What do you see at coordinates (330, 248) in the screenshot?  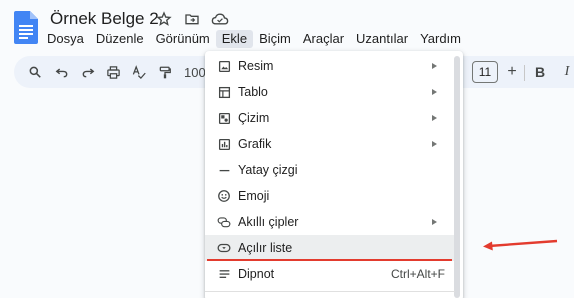 I see `menu-item-dropdown: Açılır liste` at bounding box center [330, 248].